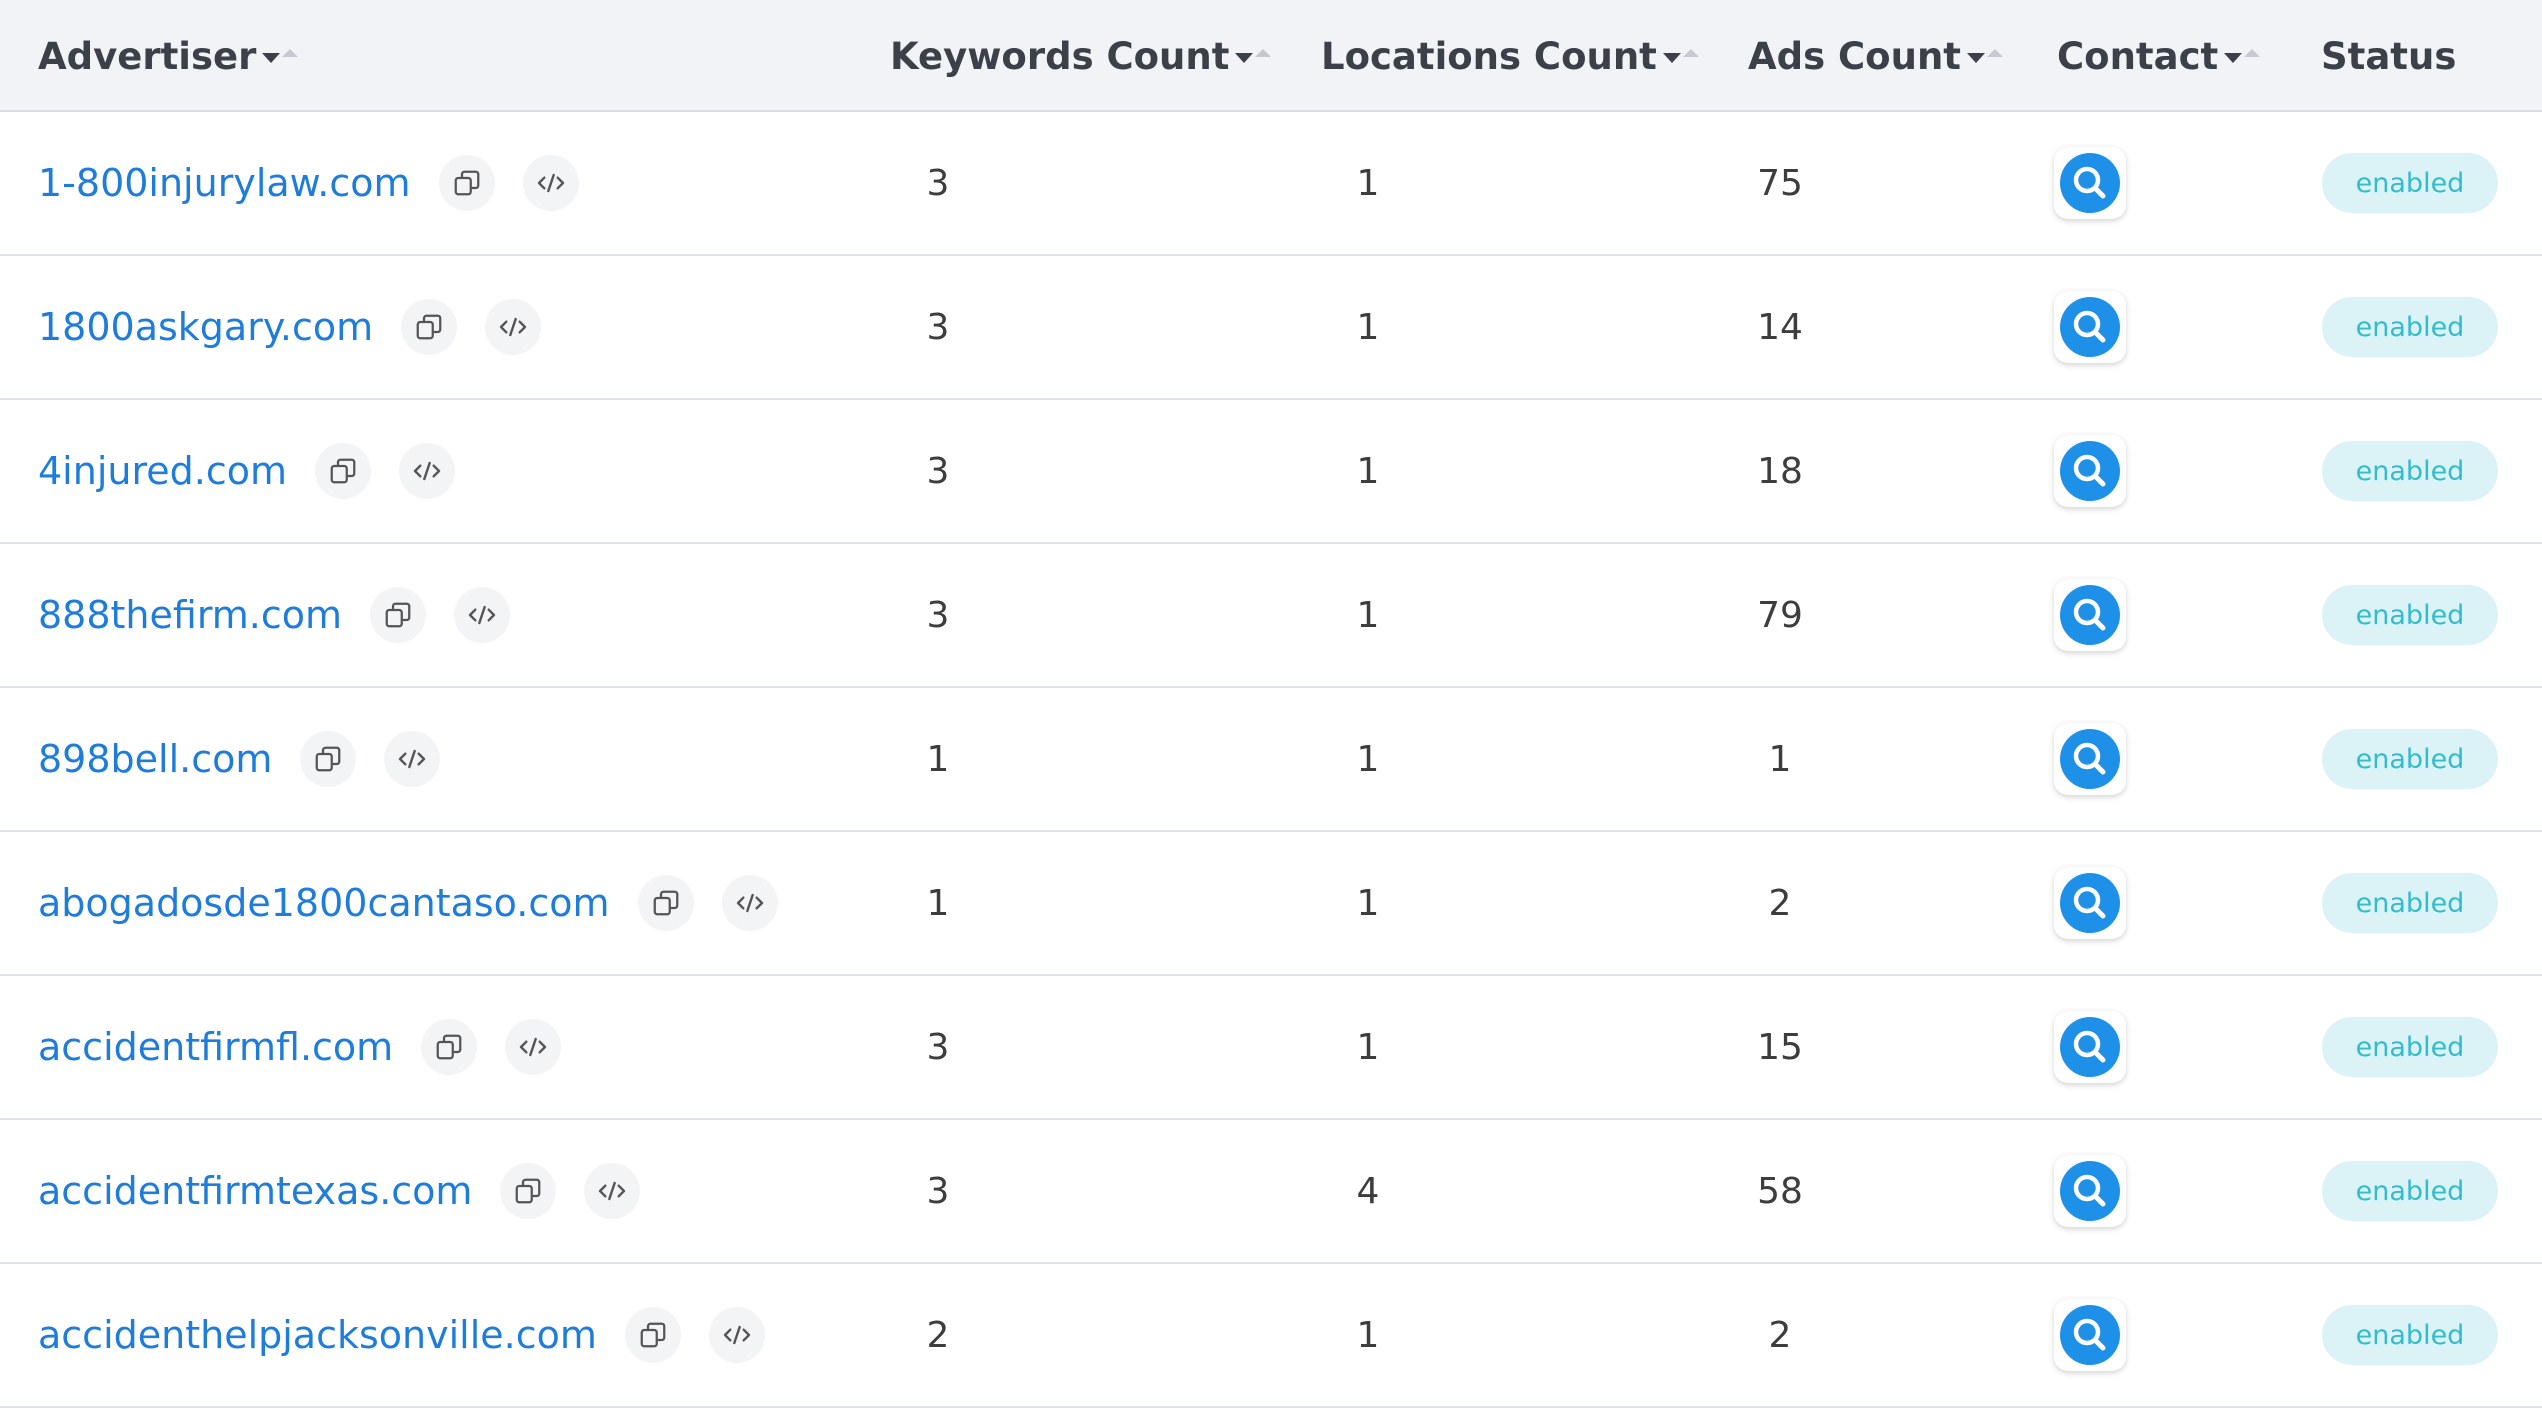 This screenshot has height=1410, width=2542. What do you see at coordinates (1271, 328) in the screenshot?
I see `table-row: 1800askgary.com 3 1 14 enabled` at bounding box center [1271, 328].